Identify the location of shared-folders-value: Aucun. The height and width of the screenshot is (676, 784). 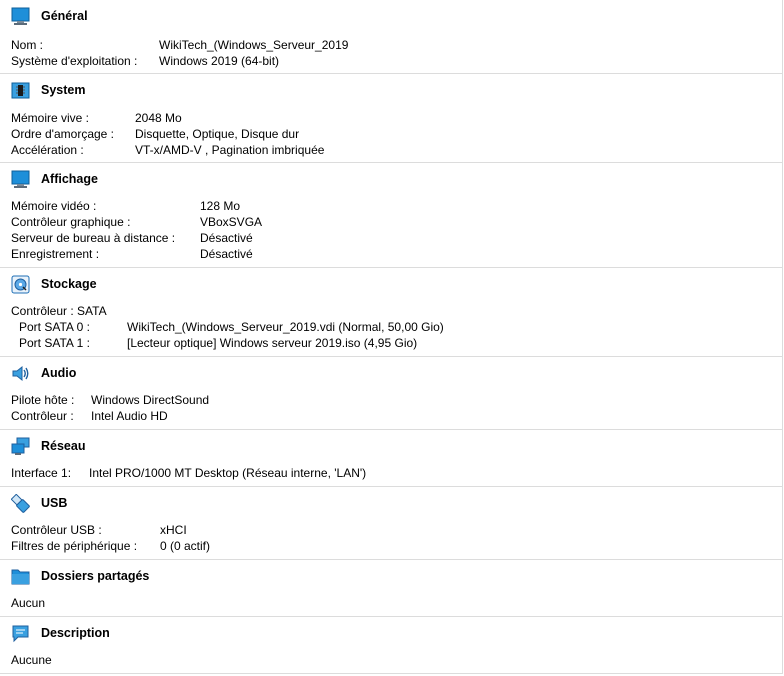
(28, 603).